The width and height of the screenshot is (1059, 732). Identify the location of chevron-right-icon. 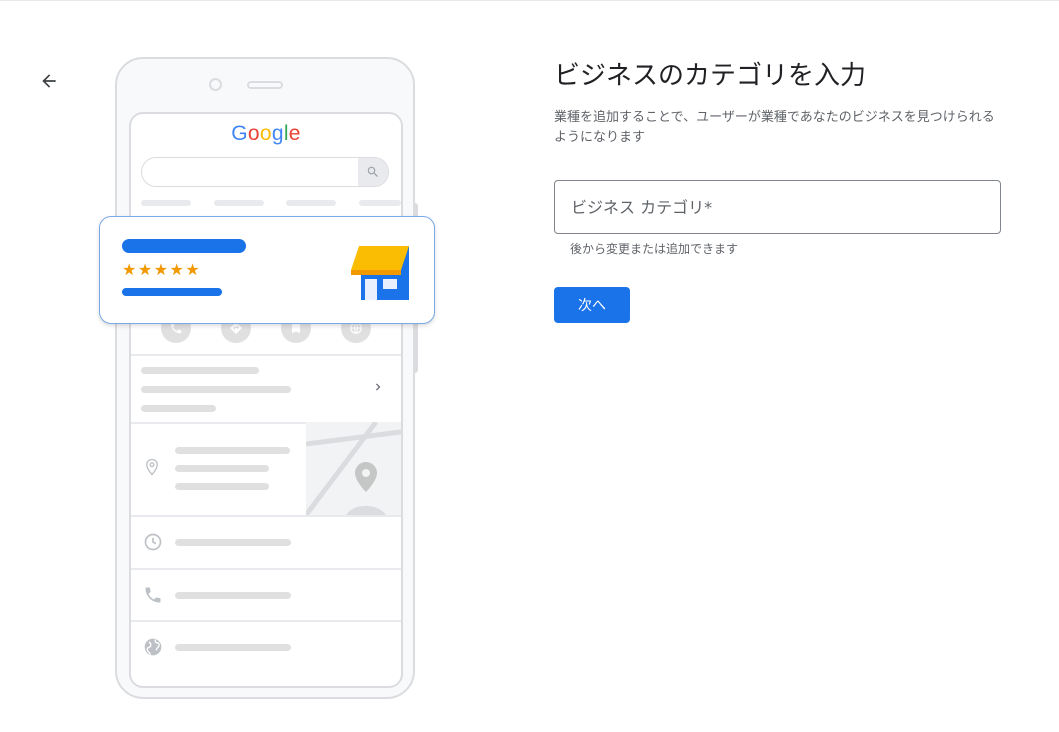
(378, 387).